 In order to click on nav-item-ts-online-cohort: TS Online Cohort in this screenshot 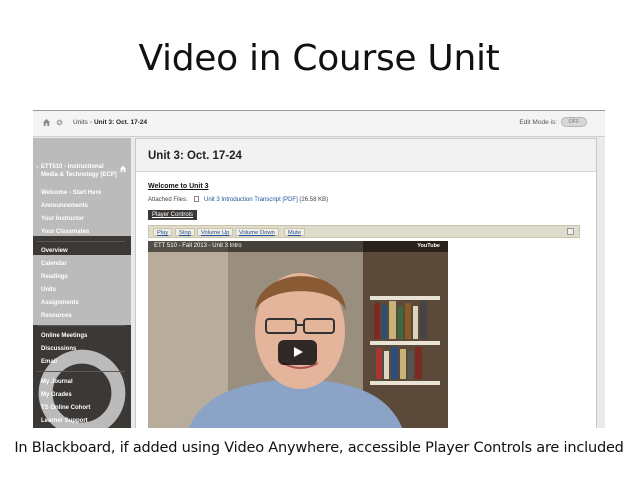, I will do `click(65, 408)`.